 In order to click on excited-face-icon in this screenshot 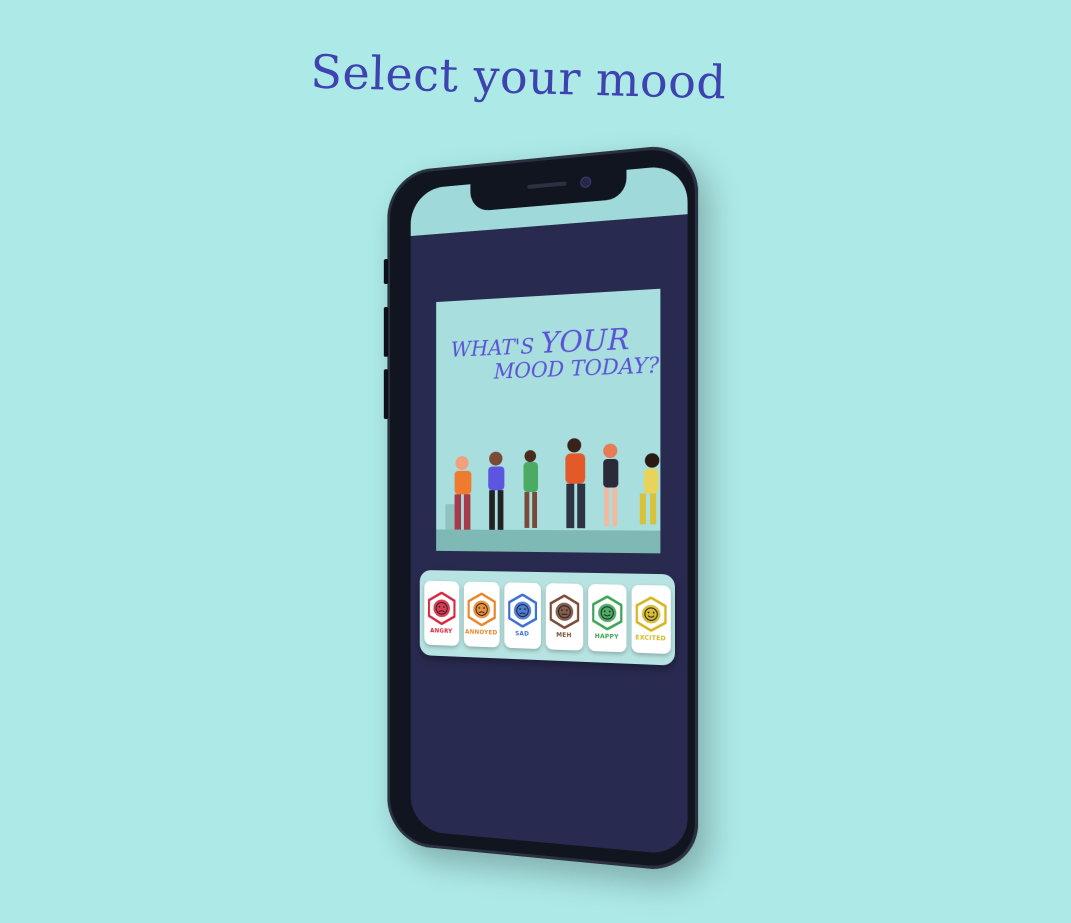, I will do `click(650, 614)`.